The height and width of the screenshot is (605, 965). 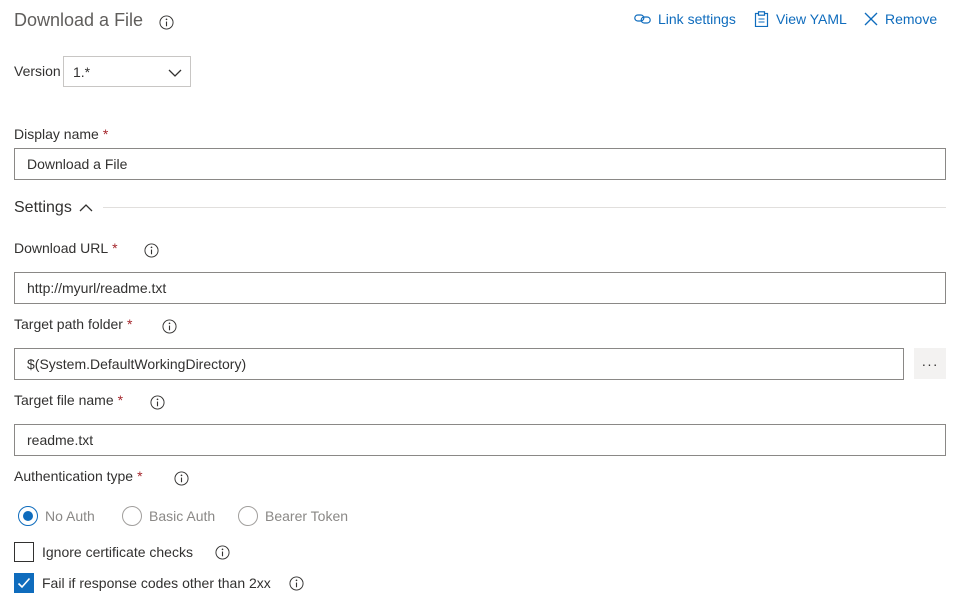 I want to click on view-yaml-button: View YAML, so click(x=800, y=19).